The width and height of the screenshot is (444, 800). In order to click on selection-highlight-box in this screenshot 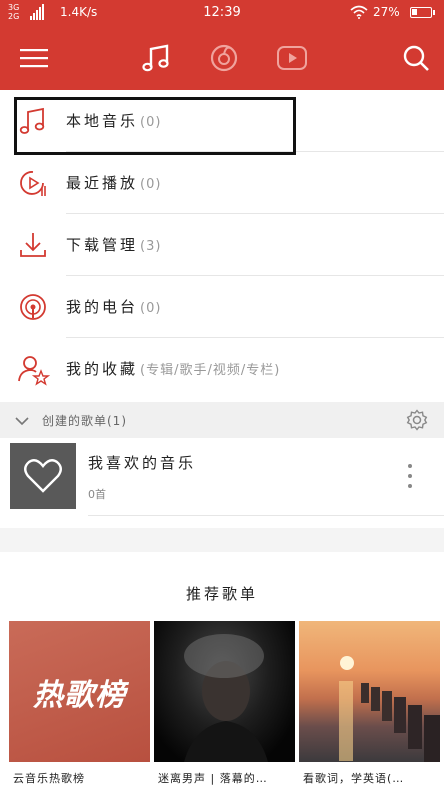, I will do `click(155, 126)`.